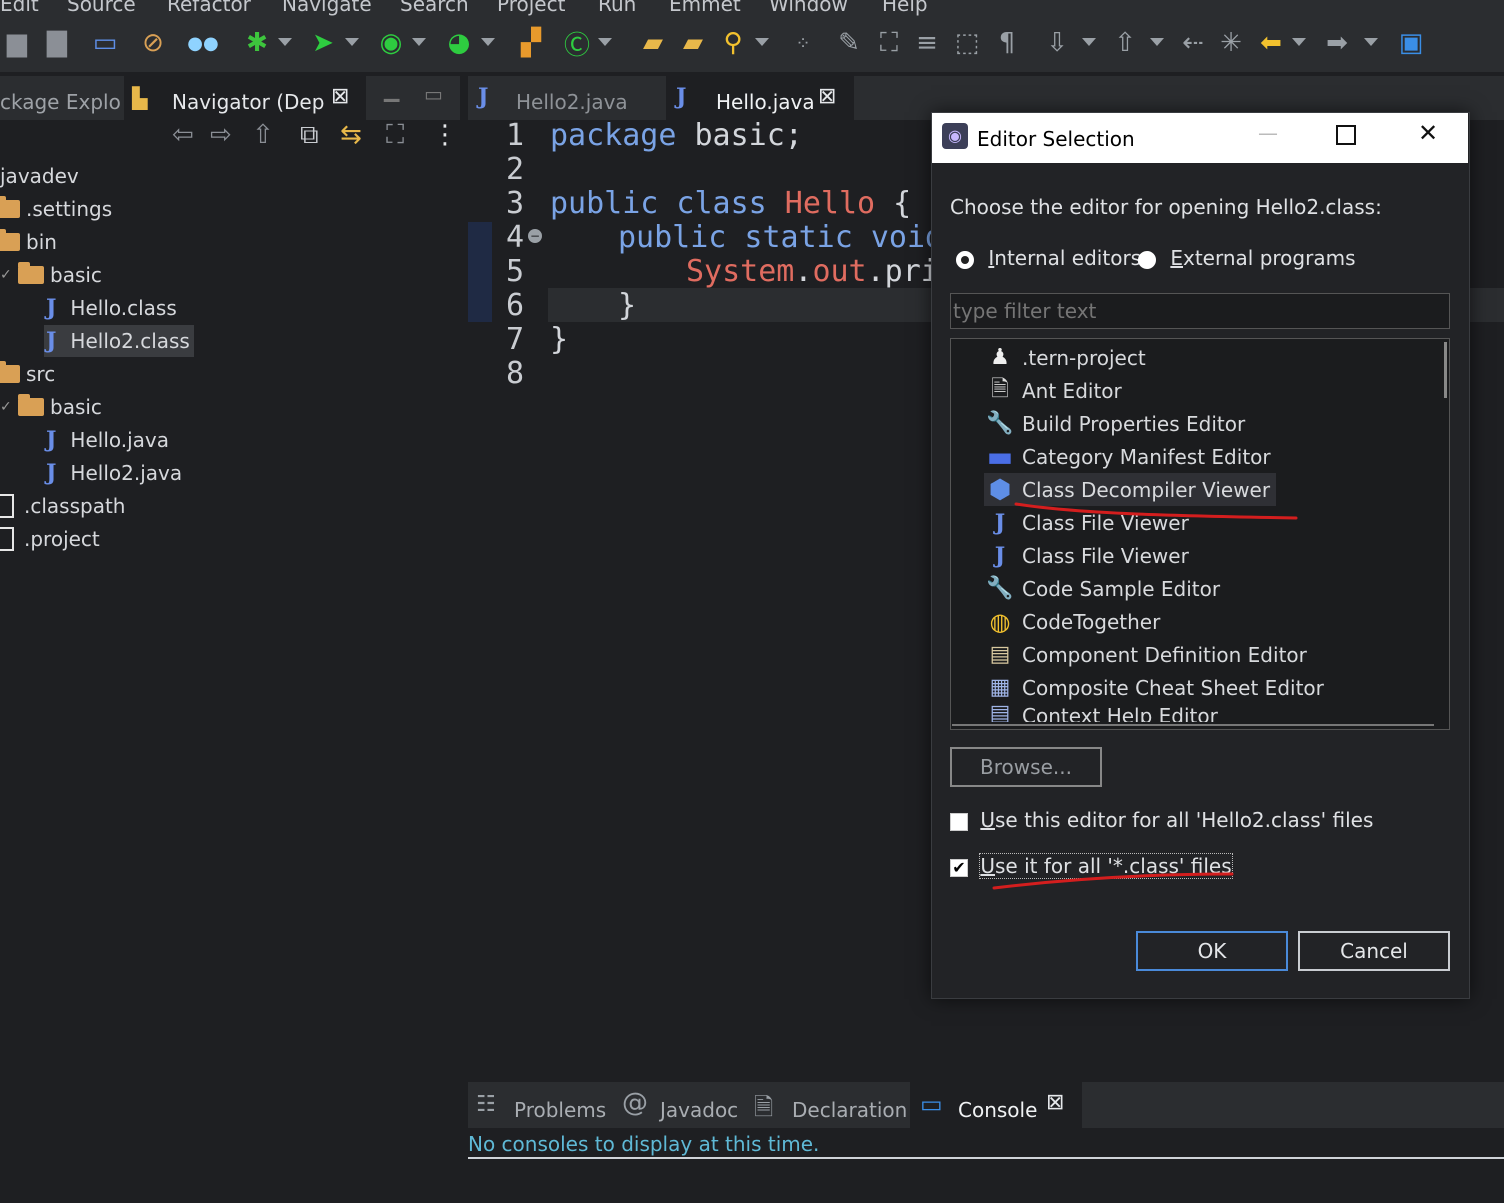  Describe the element at coordinates (1145, 696) in the screenshot. I see `annotation-overlay` at that location.